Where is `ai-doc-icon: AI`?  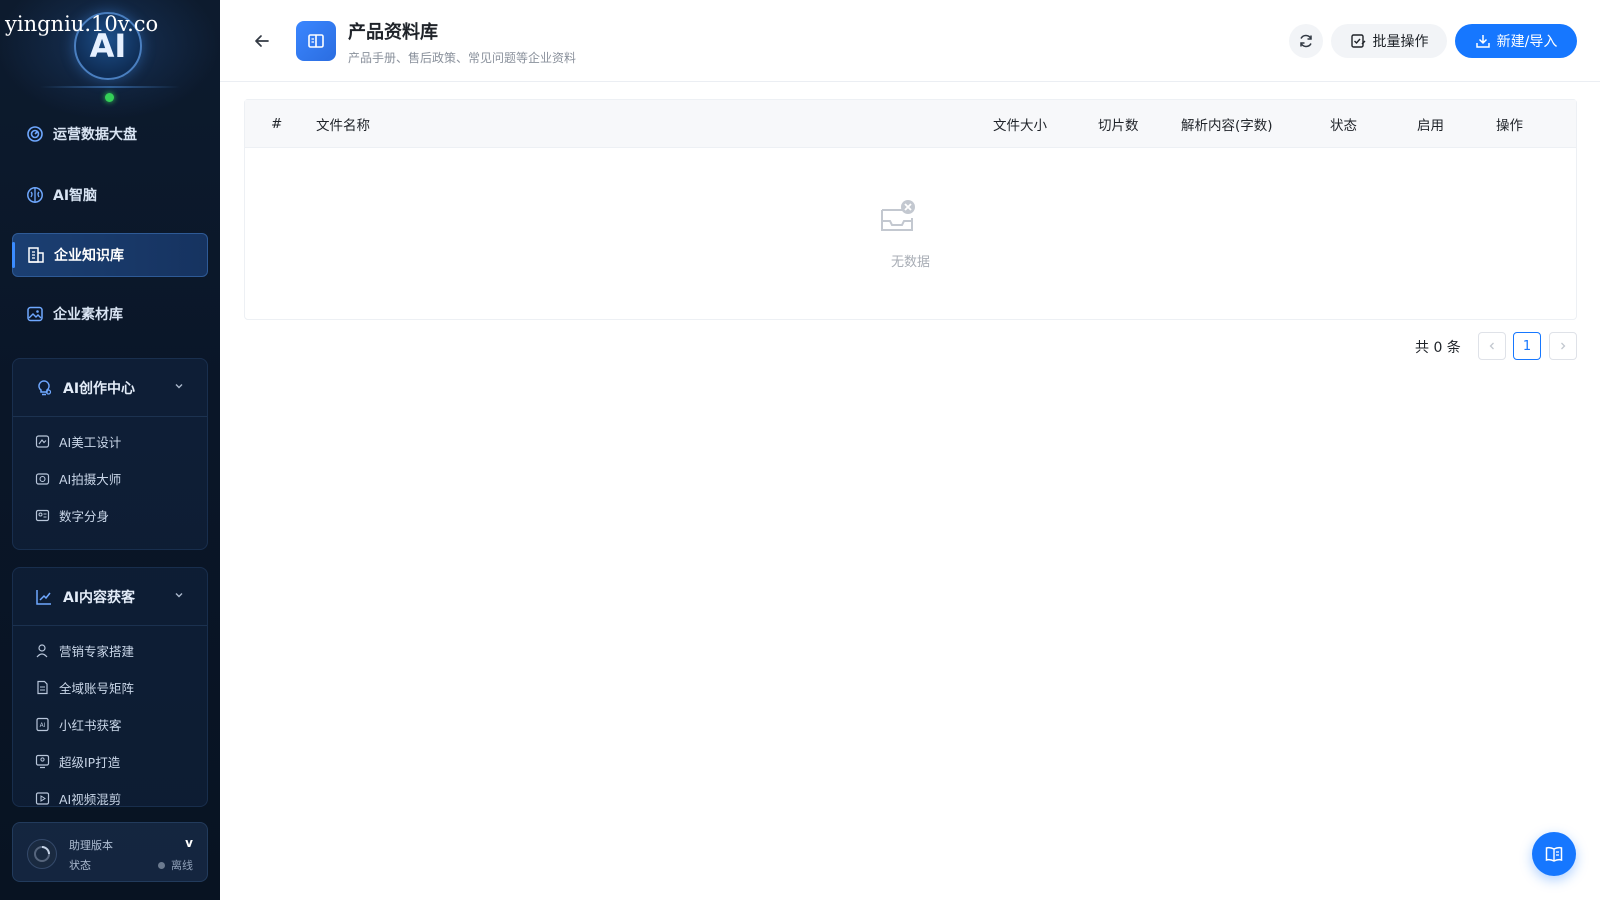 ai-doc-icon: AI is located at coordinates (42, 724).